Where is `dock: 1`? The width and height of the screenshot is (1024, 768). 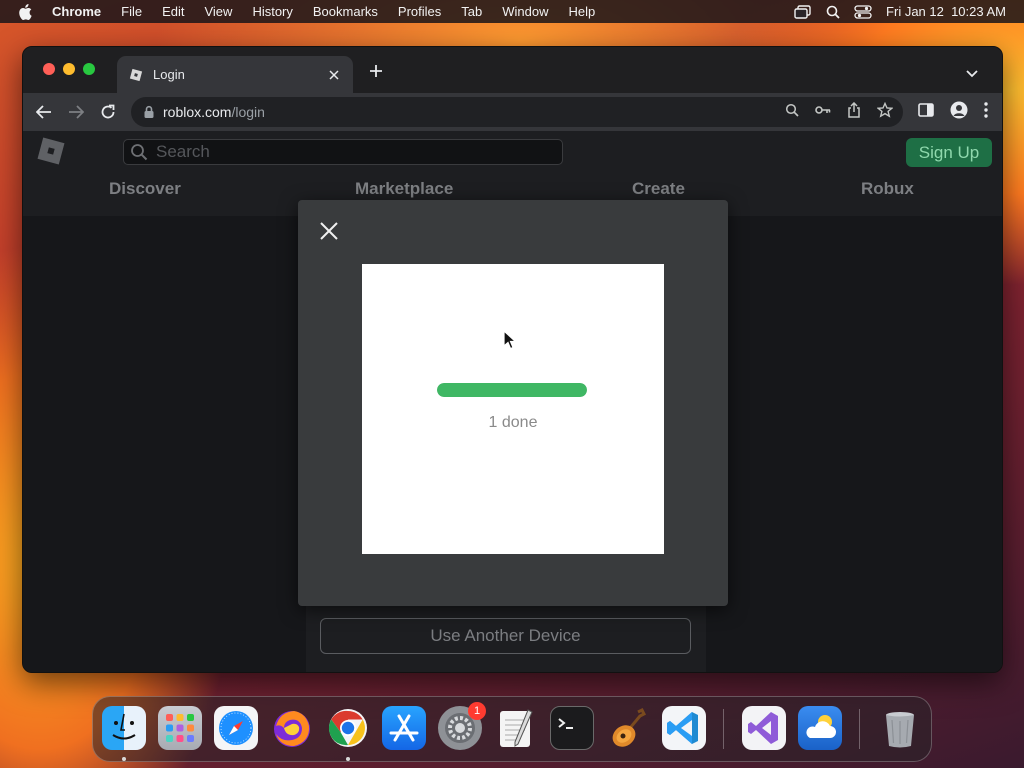 dock: 1 is located at coordinates (512, 729).